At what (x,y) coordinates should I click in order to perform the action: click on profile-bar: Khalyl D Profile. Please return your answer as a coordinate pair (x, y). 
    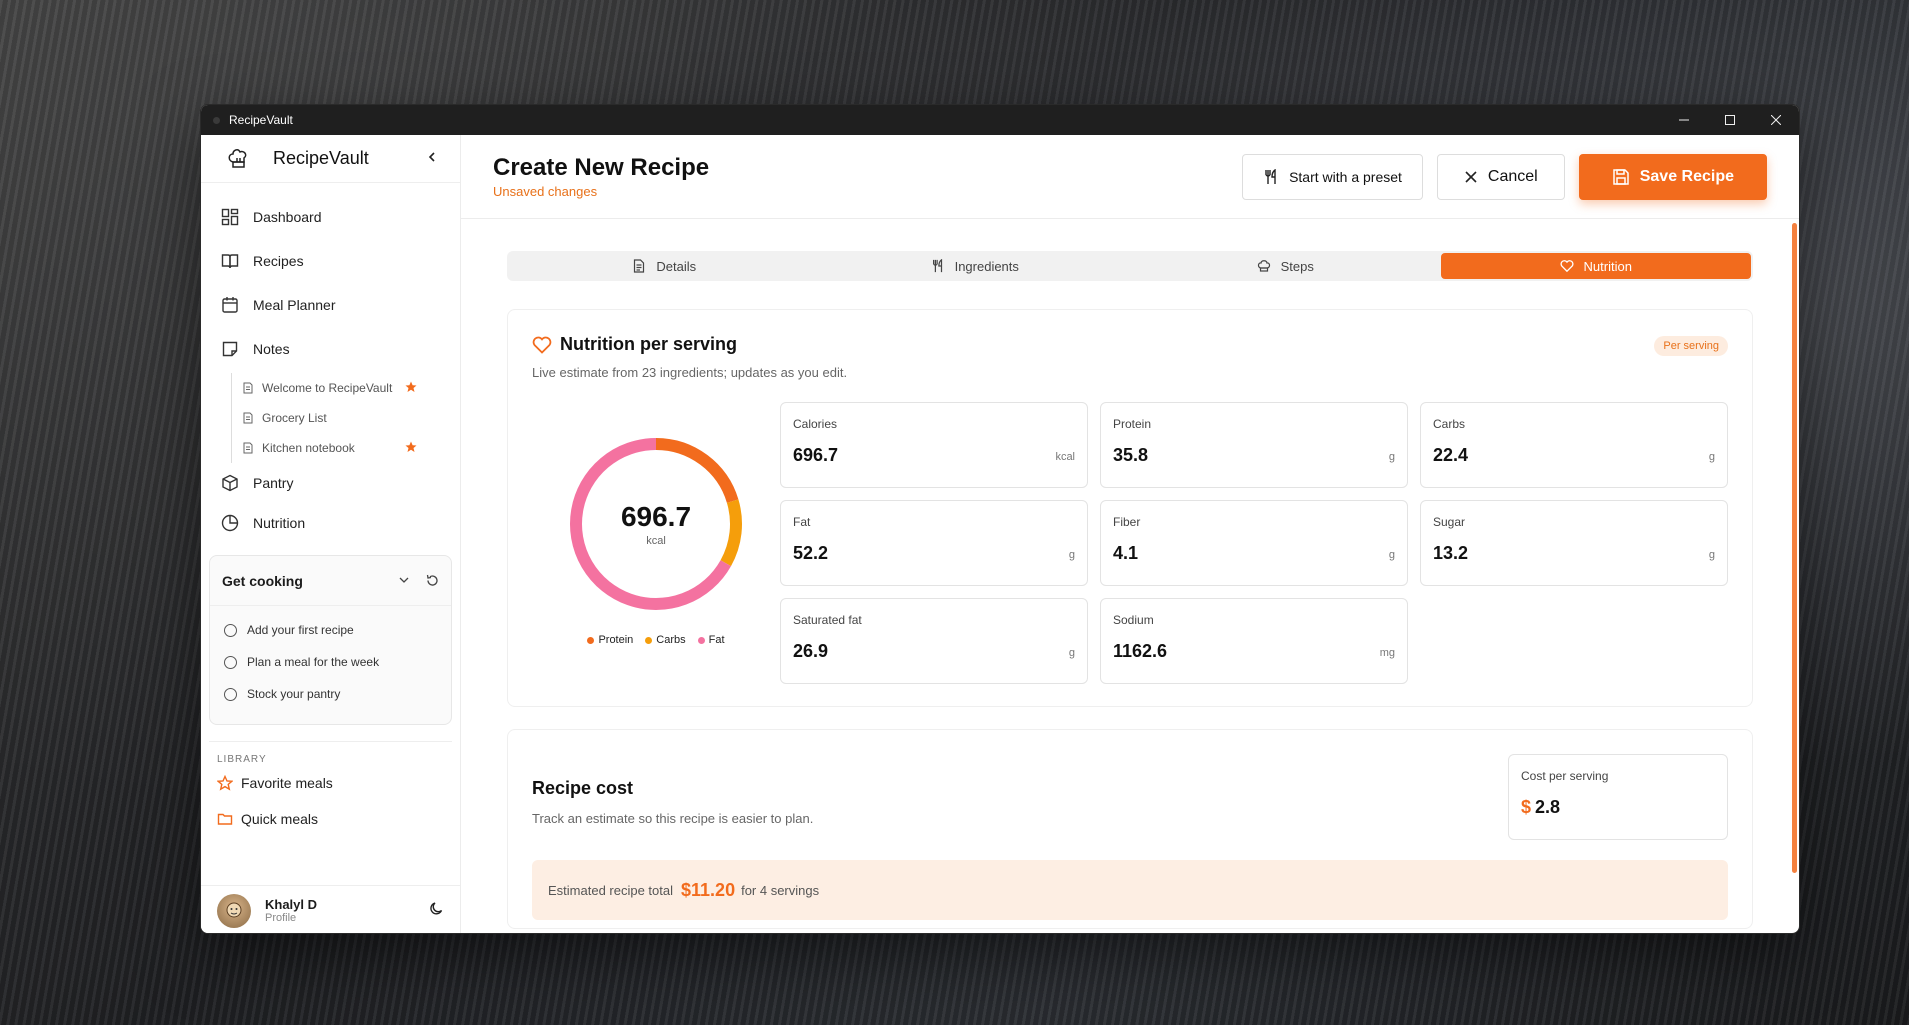
    Looking at the image, I should click on (330, 909).